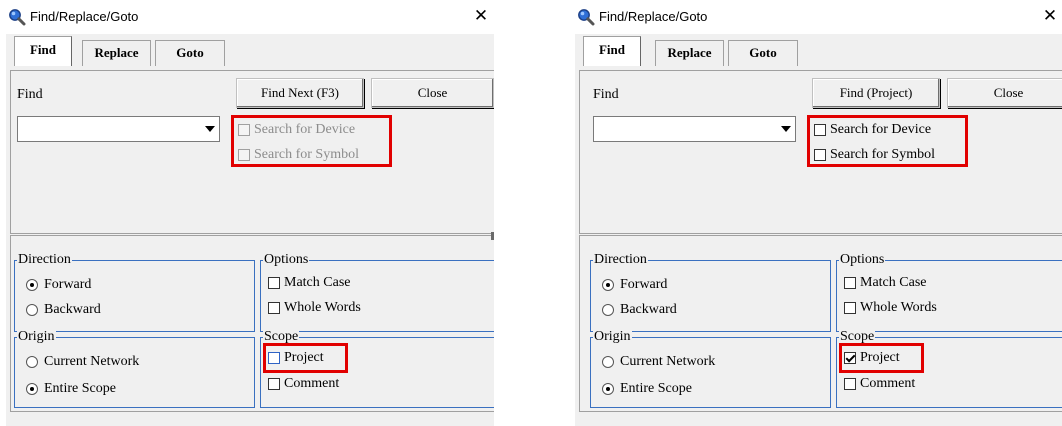 This screenshot has height=426, width=1062. I want to click on find-next-button: Find Next (F3), so click(300, 93).